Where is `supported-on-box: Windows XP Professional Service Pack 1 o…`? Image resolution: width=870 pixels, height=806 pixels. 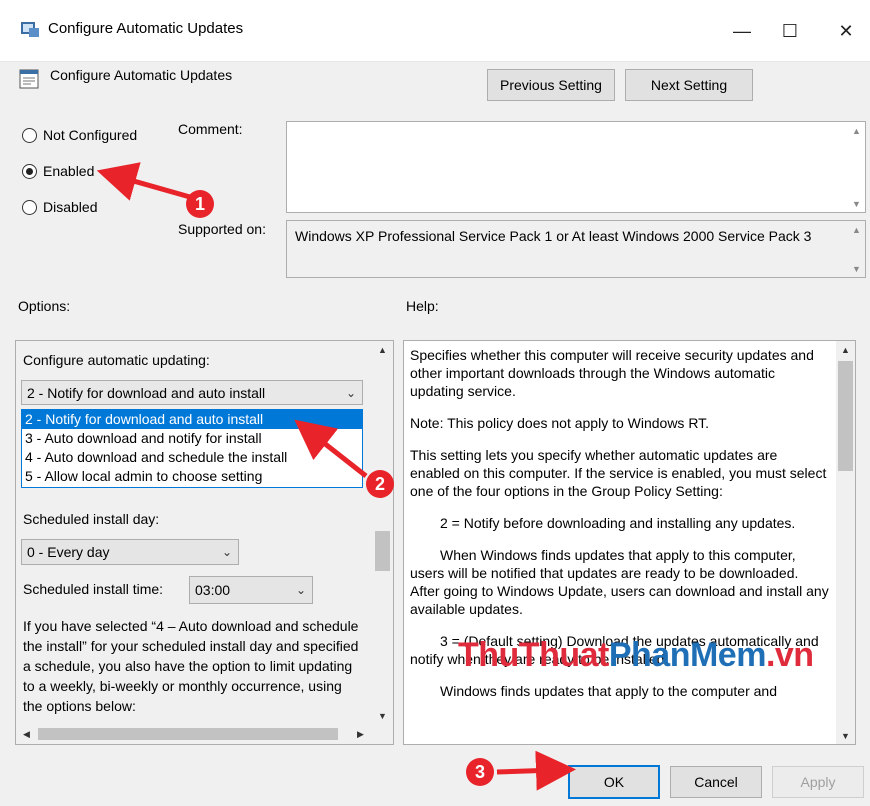
supported-on-box: Windows XP Professional Service Pack 1 o… is located at coordinates (576, 249).